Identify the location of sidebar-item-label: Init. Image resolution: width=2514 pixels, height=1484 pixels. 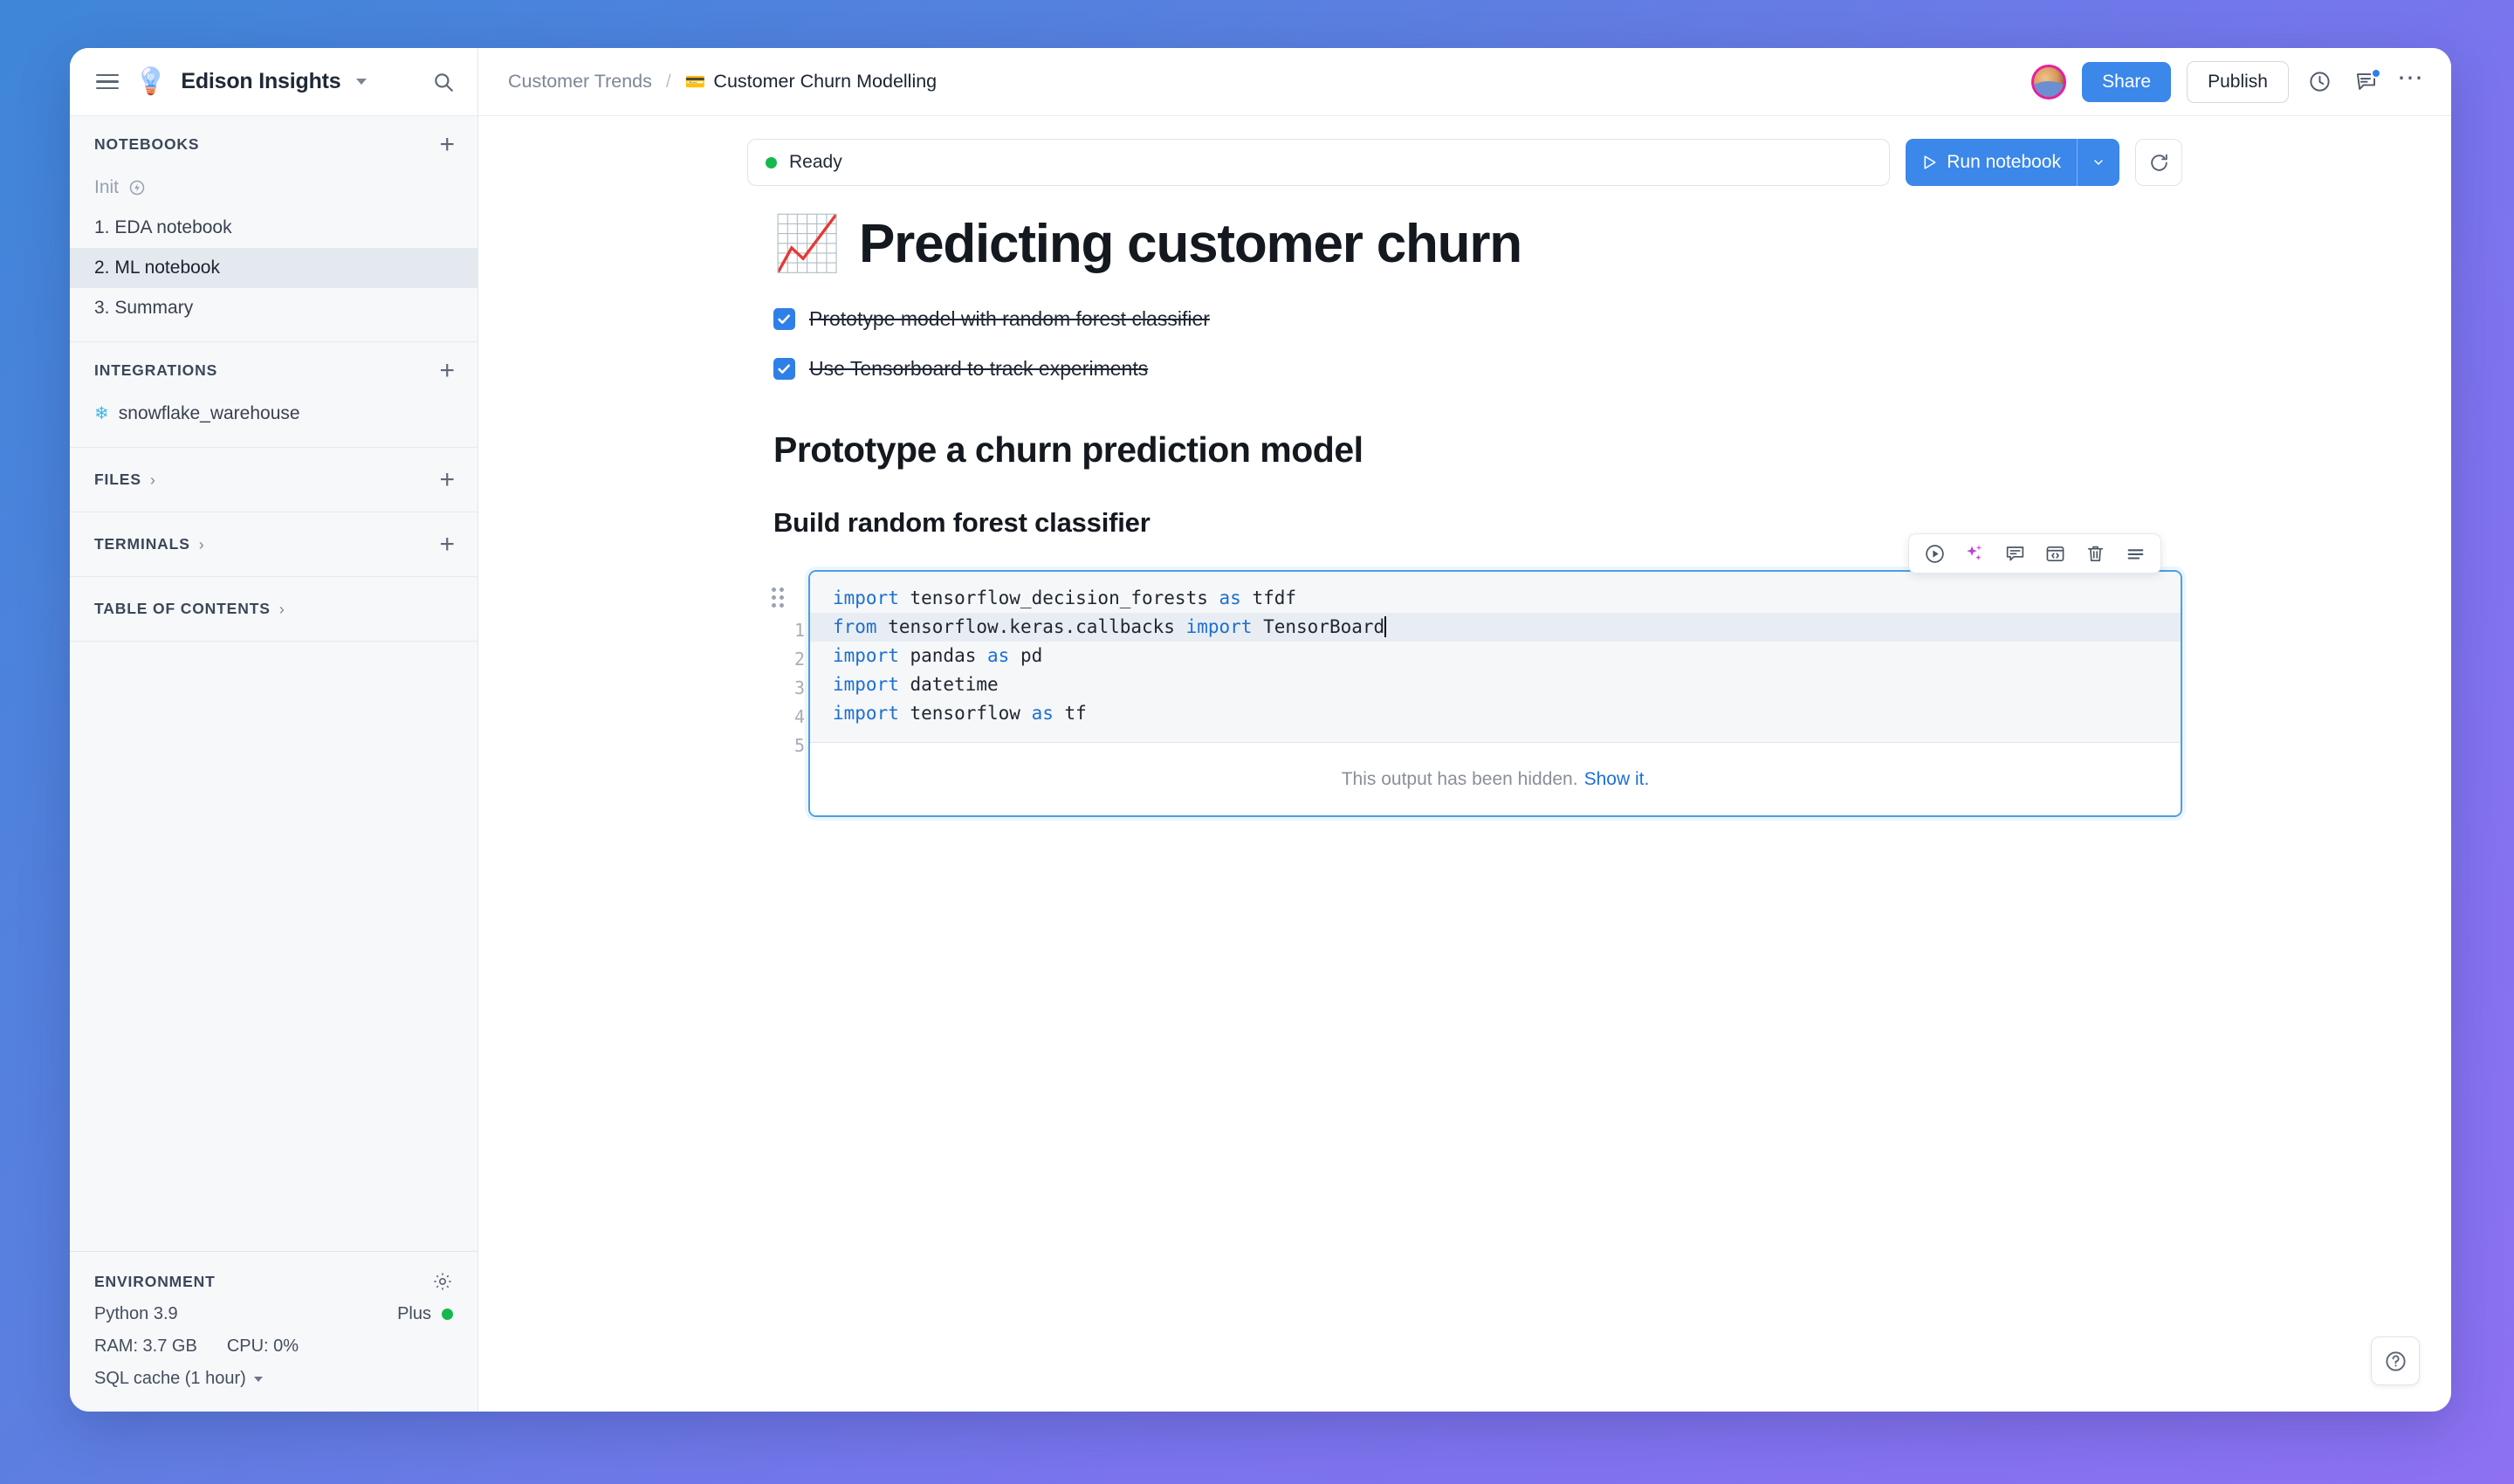
(107, 187).